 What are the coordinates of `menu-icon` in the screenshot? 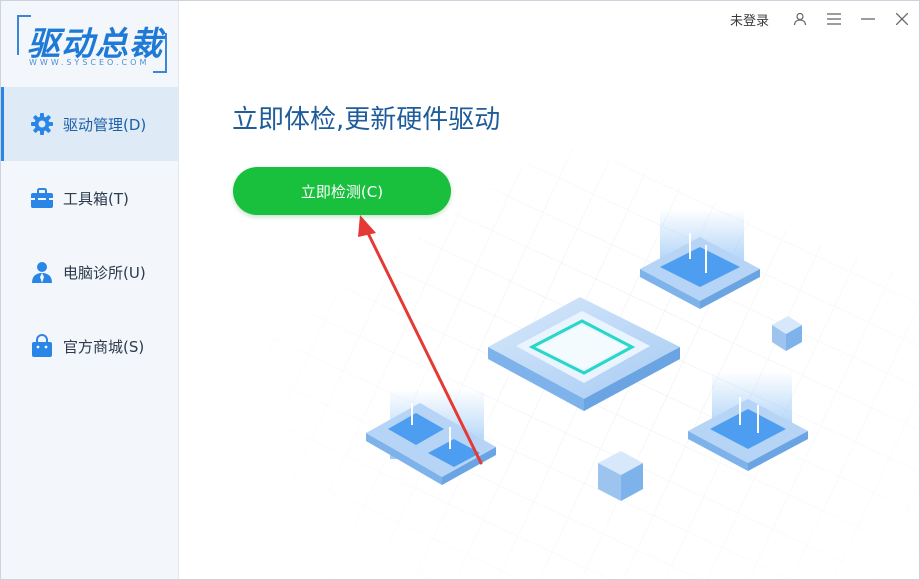 It's located at (834, 19).